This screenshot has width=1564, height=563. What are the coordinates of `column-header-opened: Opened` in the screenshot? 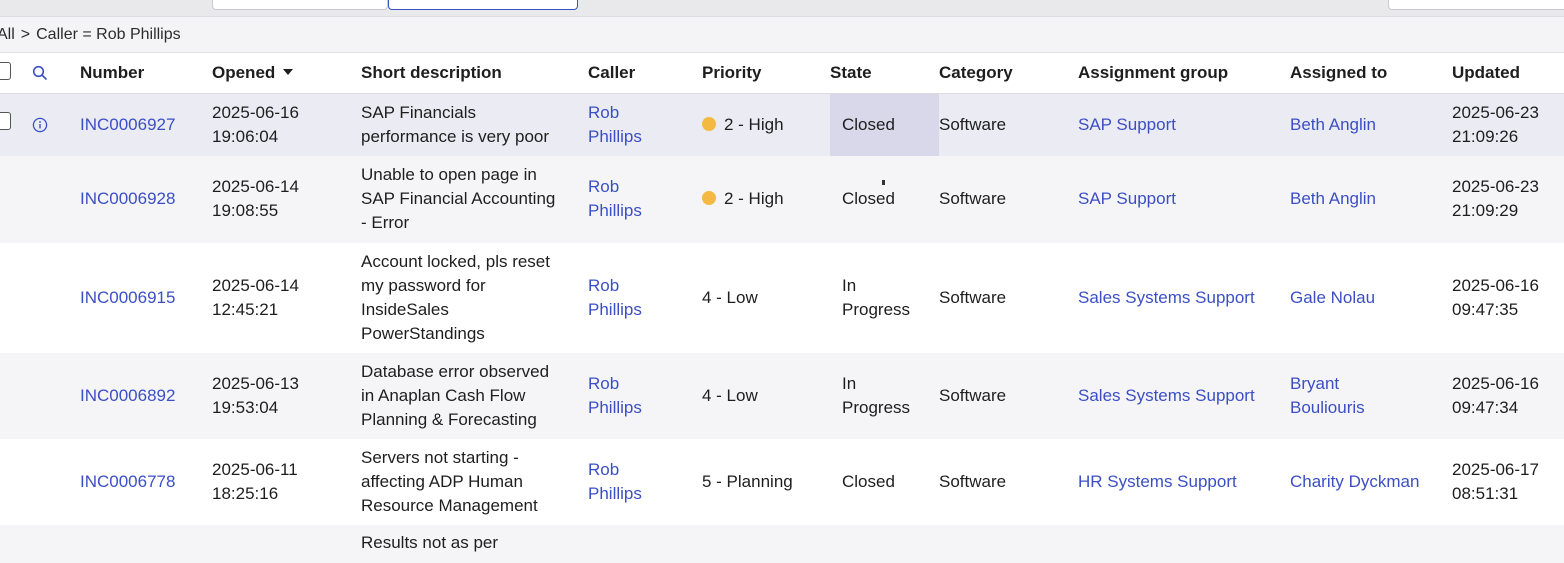 It's located at (286, 73).